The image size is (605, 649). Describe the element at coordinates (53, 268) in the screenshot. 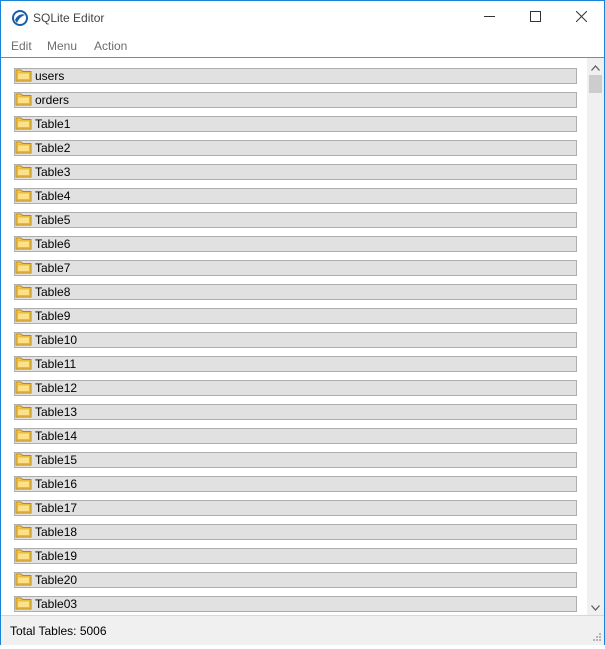

I see `table-row-label: Table7` at that location.